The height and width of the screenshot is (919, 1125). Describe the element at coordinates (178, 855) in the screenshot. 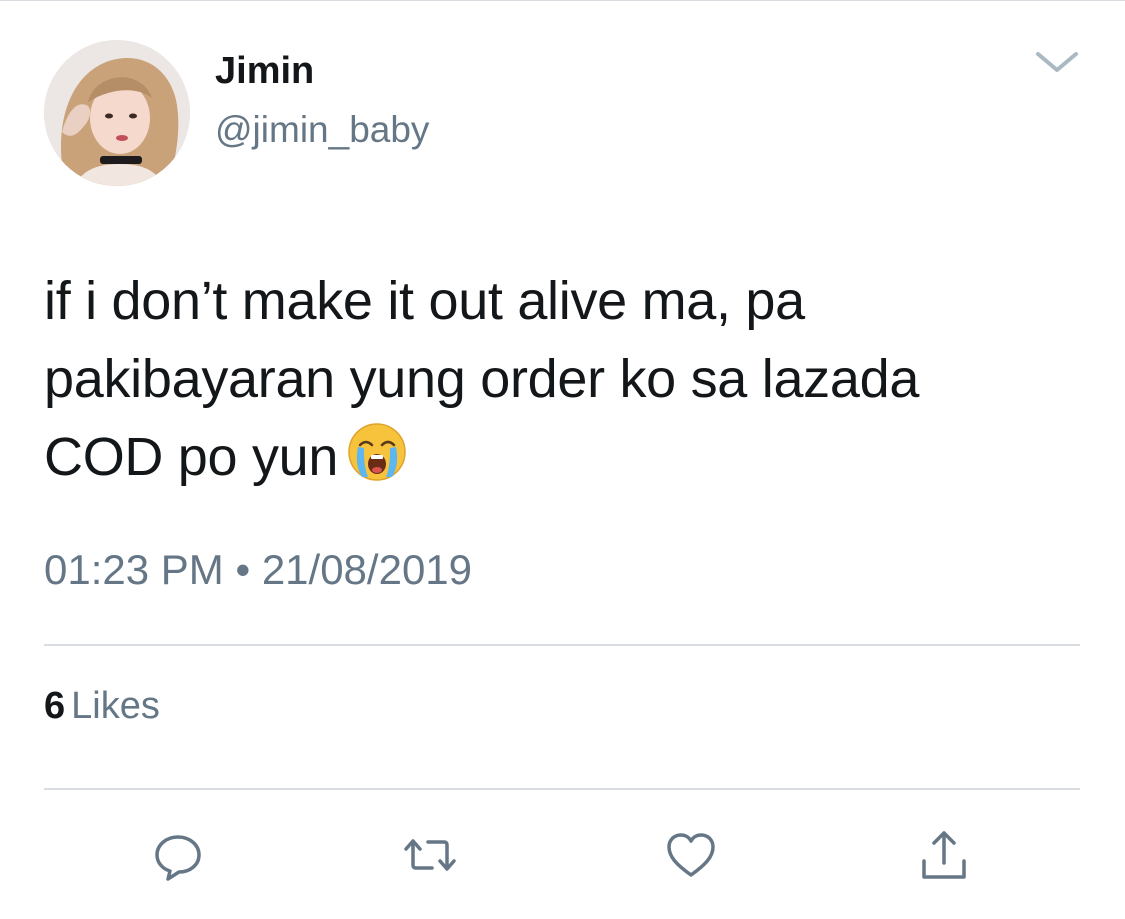

I see `reply-icon` at that location.